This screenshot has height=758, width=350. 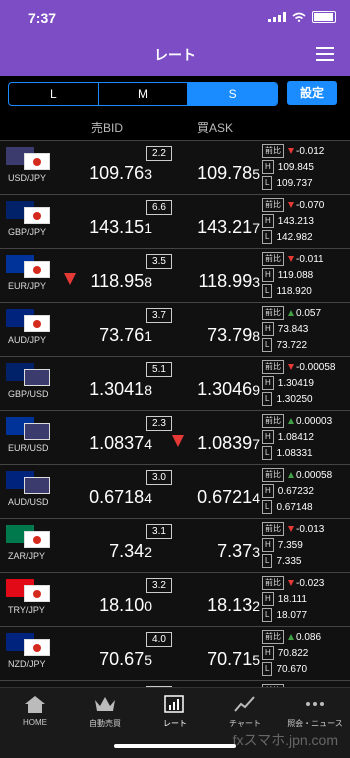 I want to click on status-bar: 7:37, so click(x=175, y=15).